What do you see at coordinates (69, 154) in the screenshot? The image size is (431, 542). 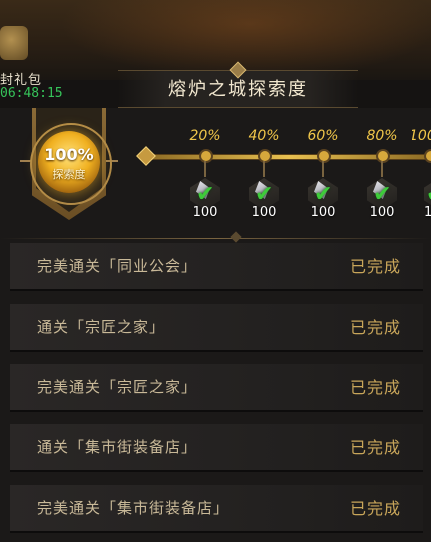 I see `exploration-percent: 100%` at bounding box center [69, 154].